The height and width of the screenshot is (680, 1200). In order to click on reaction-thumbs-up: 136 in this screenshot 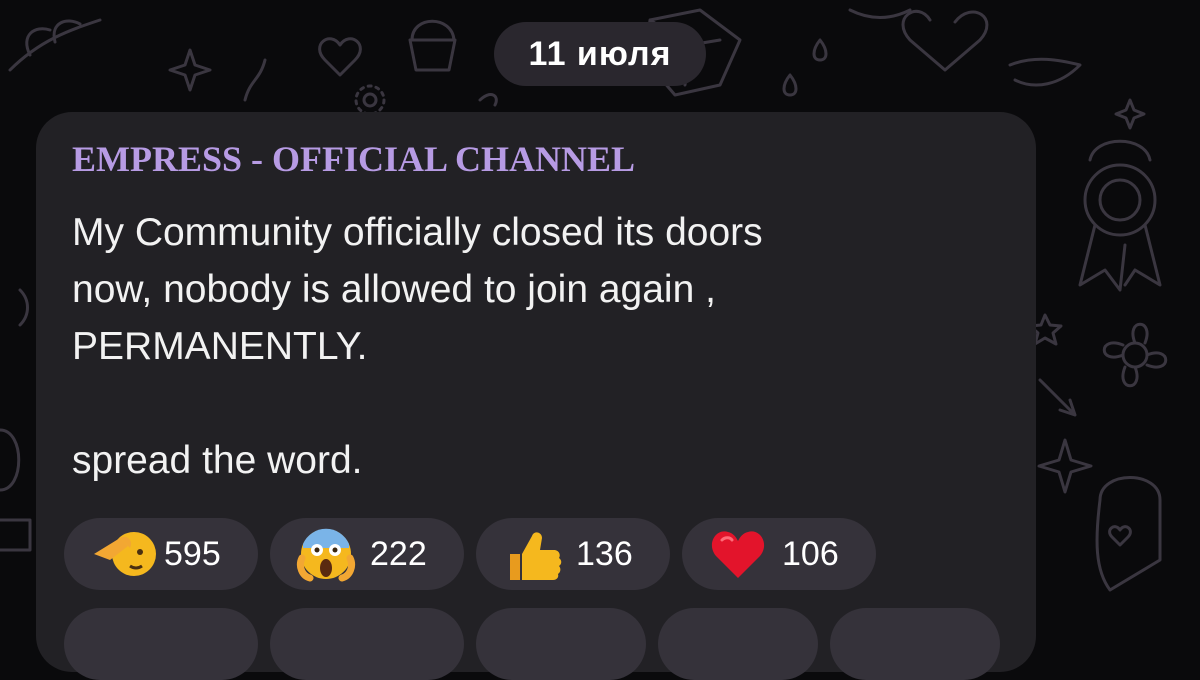, I will do `click(573, 554)`.